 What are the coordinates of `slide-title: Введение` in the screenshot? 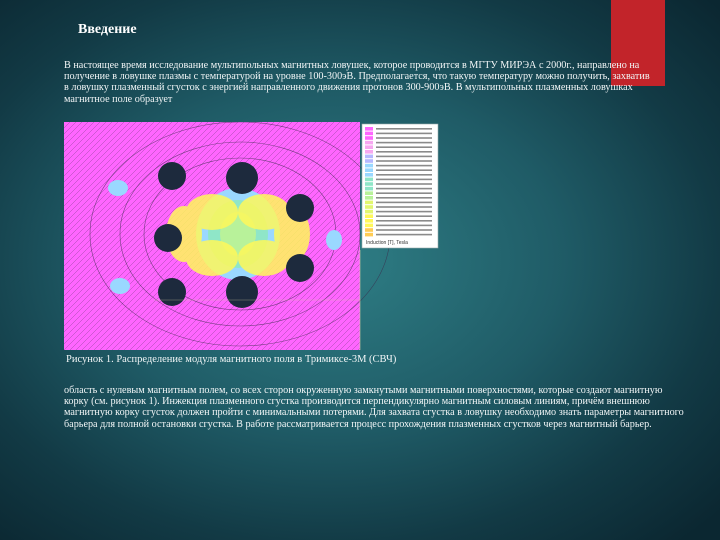 It's located at (107, 29).